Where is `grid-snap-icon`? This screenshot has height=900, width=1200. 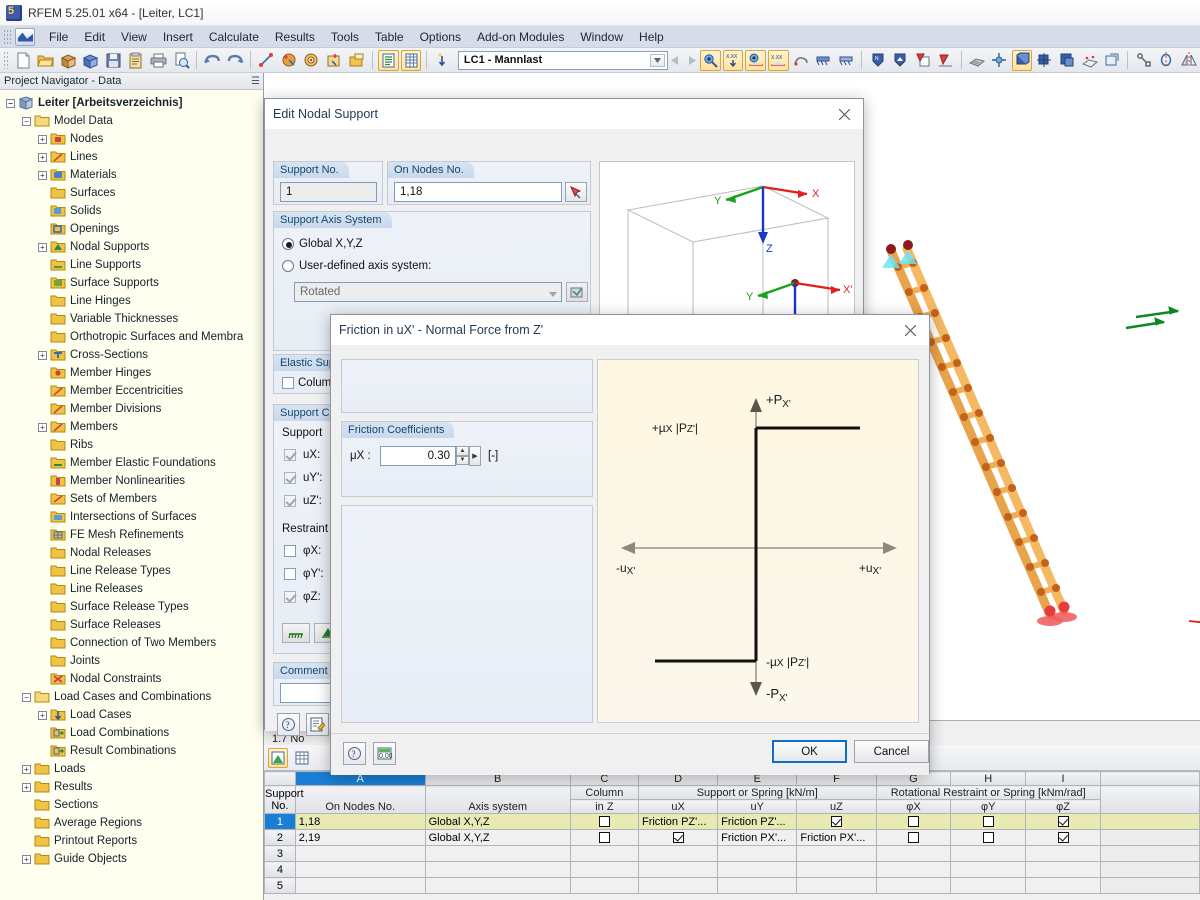
grid-snap-icon is located at coordinates (1089, 60).